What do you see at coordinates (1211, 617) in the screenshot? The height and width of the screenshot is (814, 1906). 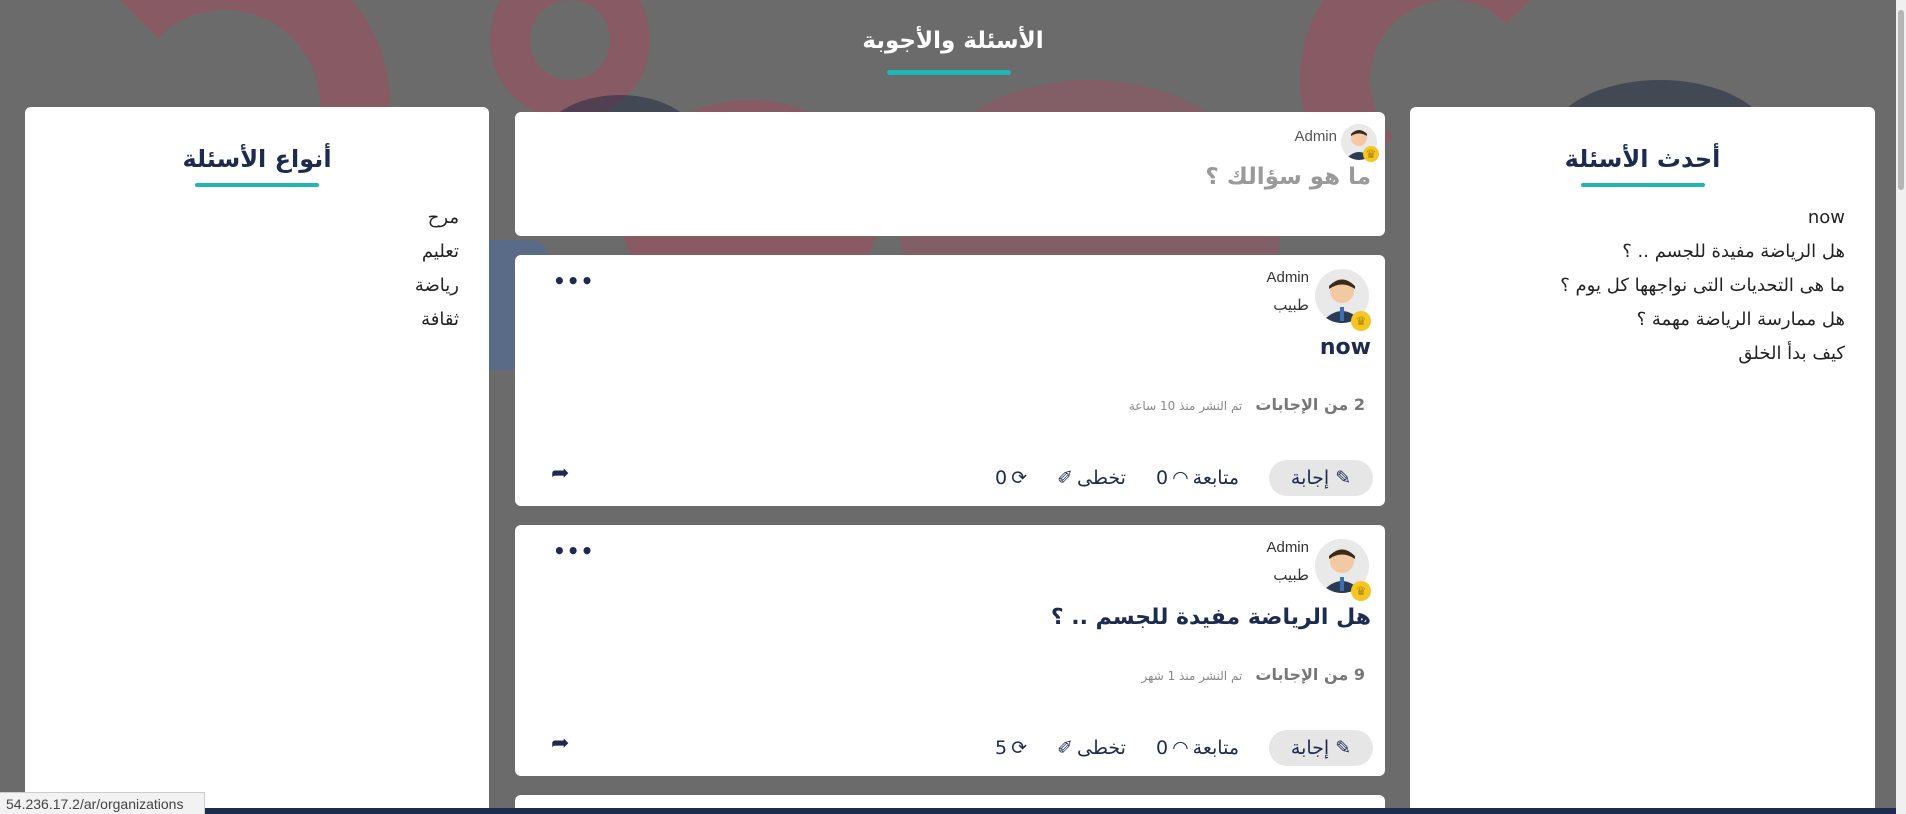 I see `question-title: هل الرياضة مفيدة للجسم .. ؟` at bounding box center [1211, 617].